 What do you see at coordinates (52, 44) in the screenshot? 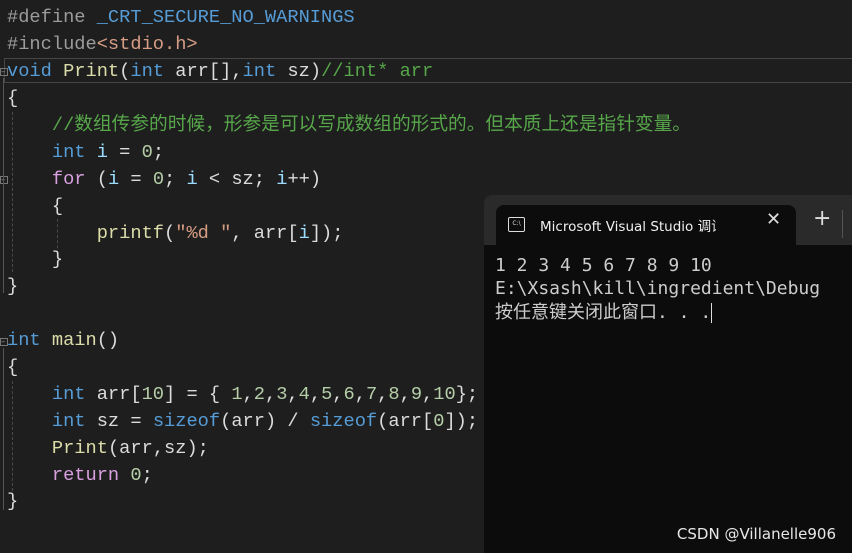
I see `code-token: #include` at bounding box center [52, 44].